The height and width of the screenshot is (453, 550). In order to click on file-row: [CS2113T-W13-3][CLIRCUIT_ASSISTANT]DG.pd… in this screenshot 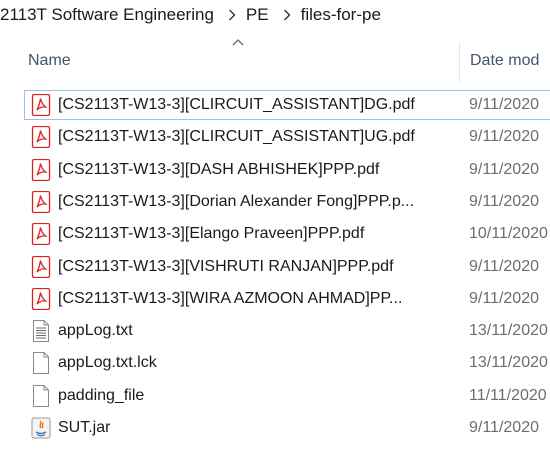, I will do `click(287, 105)`.